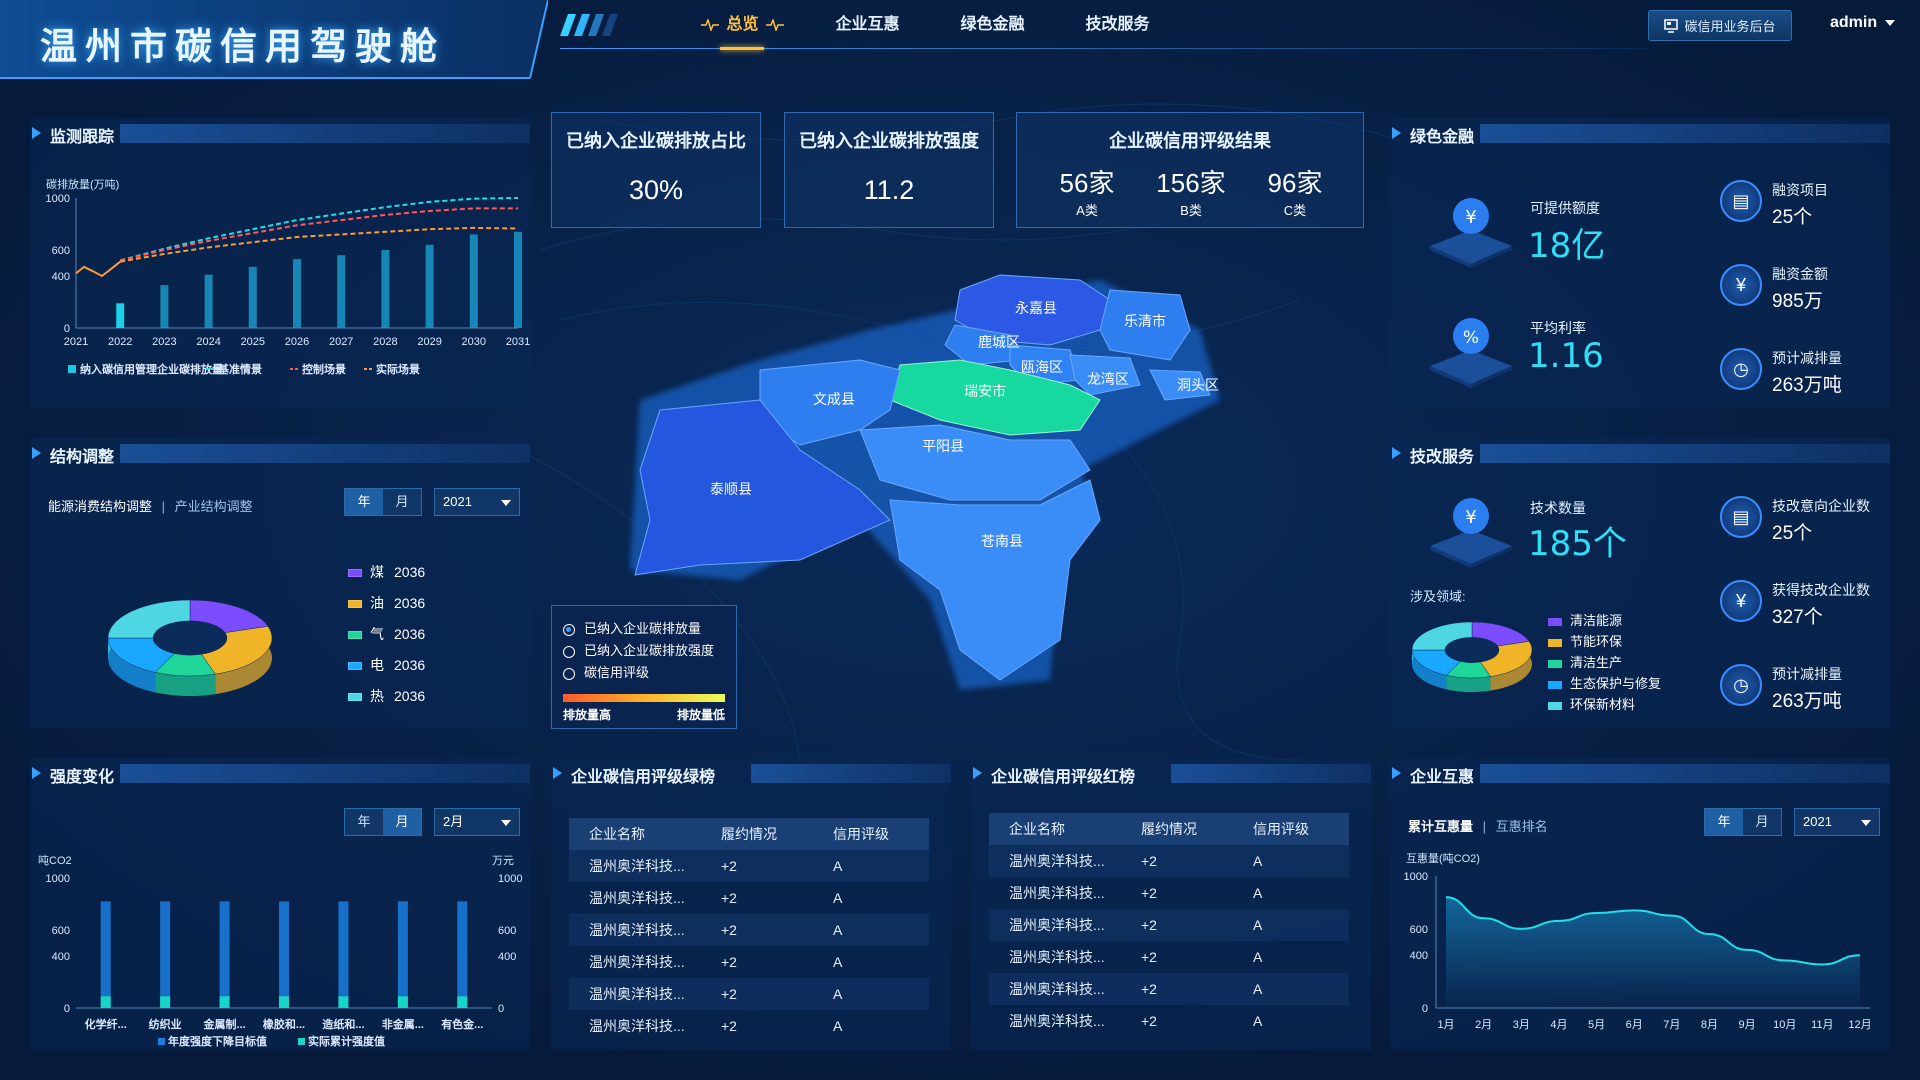  Describe the element at coordinates (1258, 925) in the screenshot. I see `credit-rating: A` at that location.